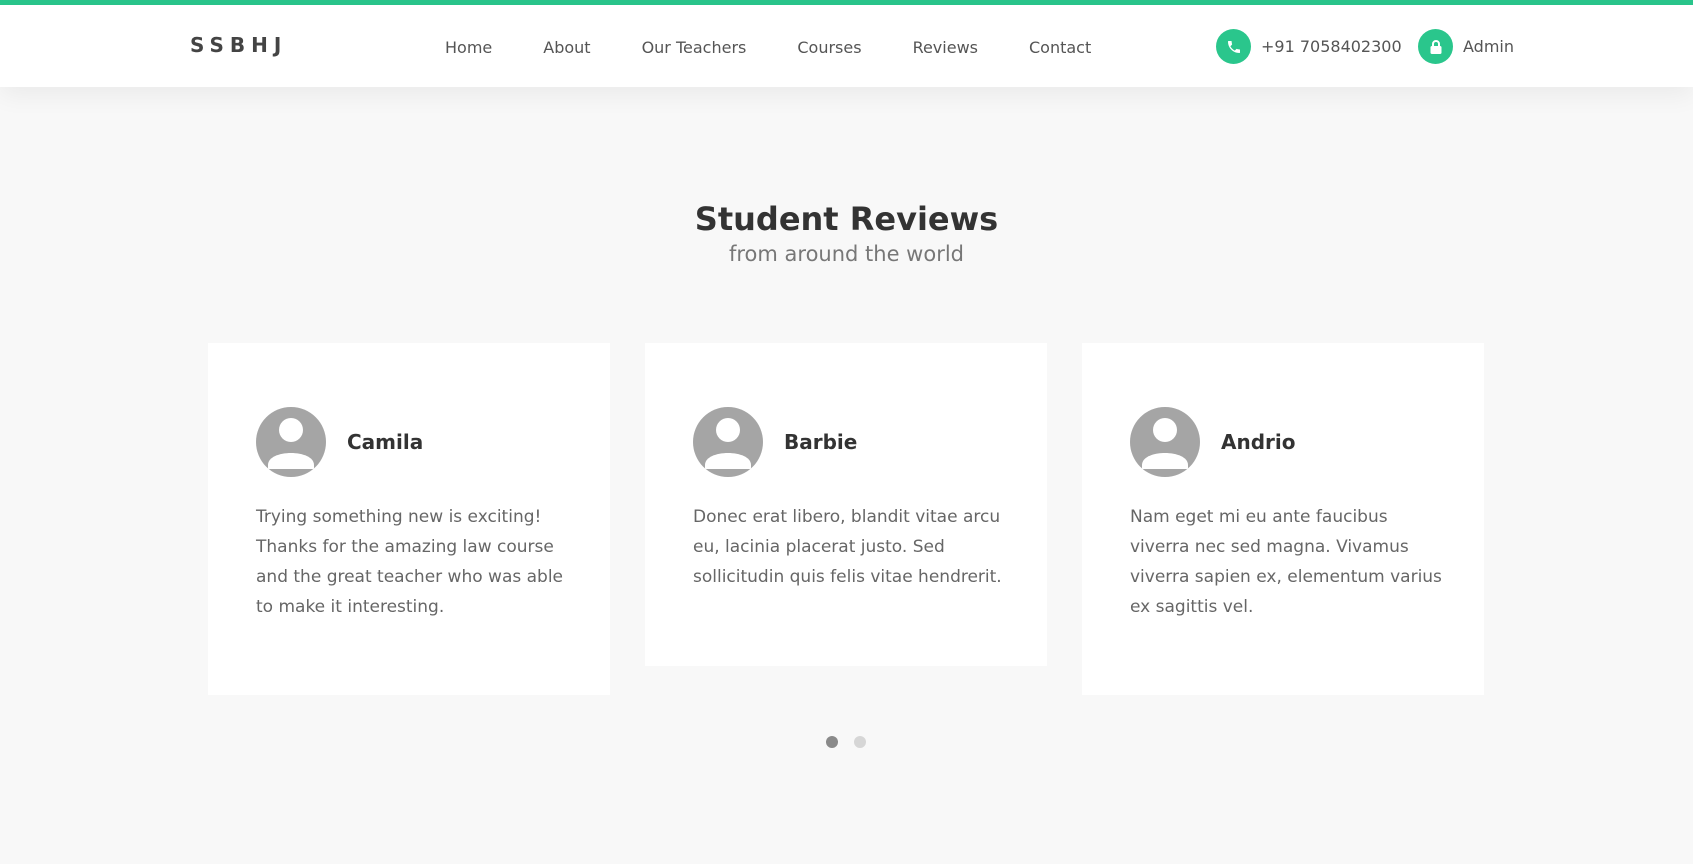 This screenshot has height=864, width=1693. I want to click on section-title: Student Reviews, so click(846, 219).